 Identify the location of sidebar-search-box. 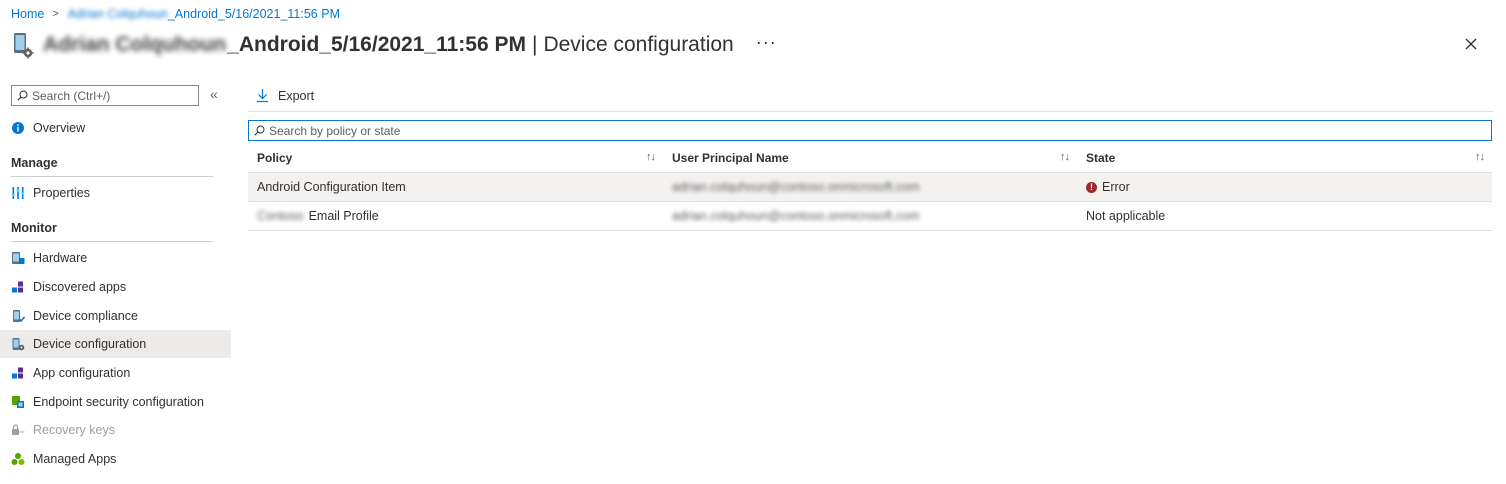
(105, 95).